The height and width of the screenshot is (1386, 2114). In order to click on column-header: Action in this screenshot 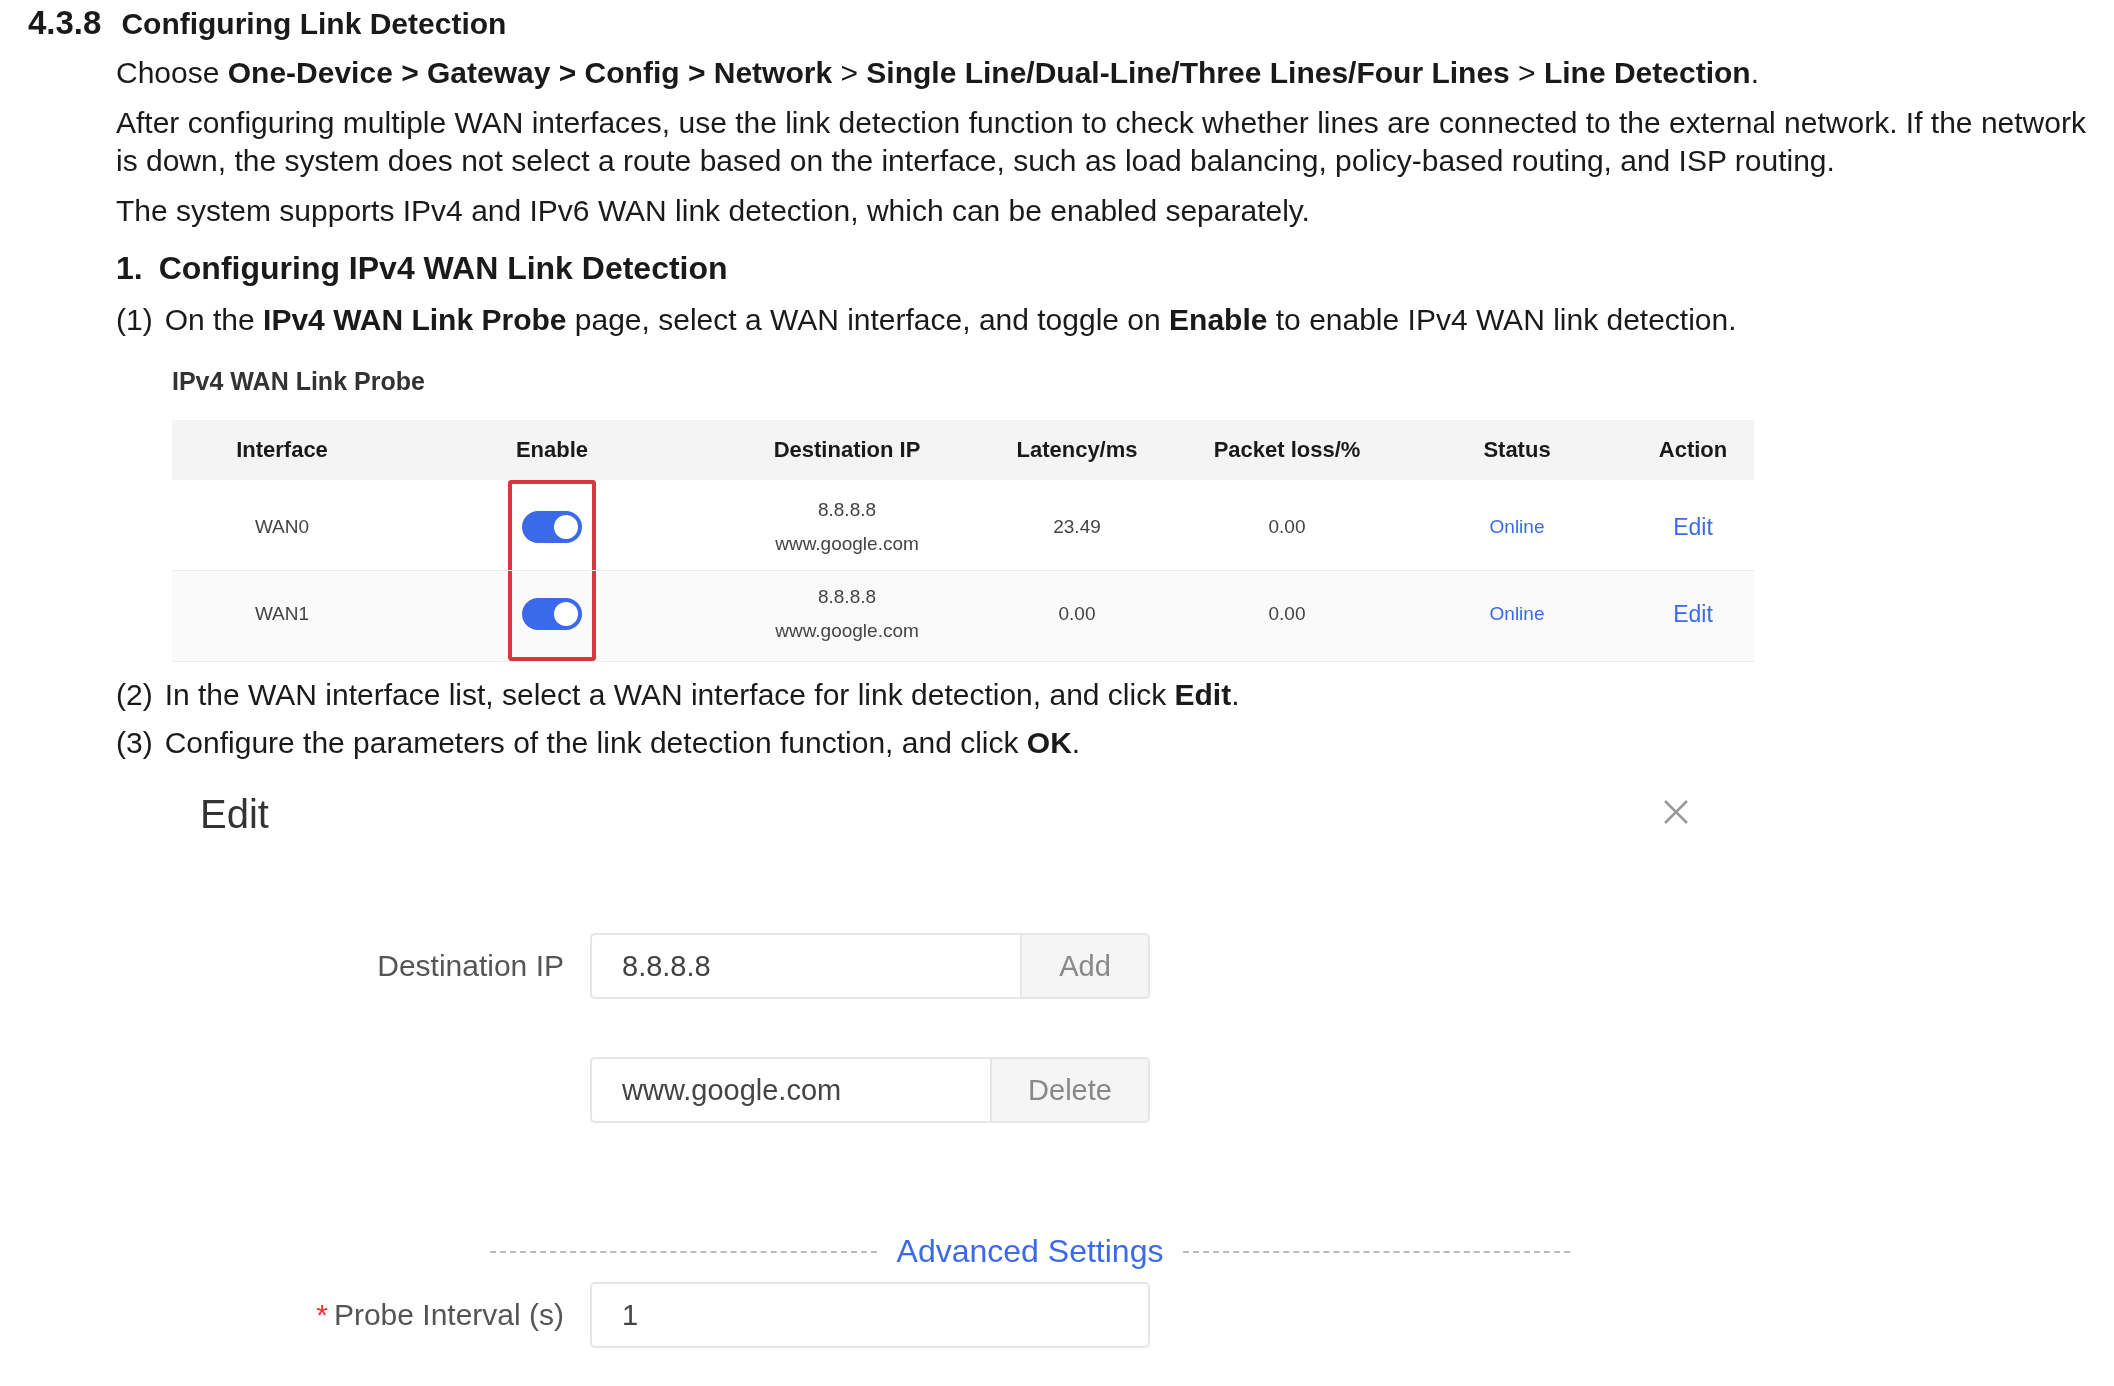, I will do `click(1693, 450)`.